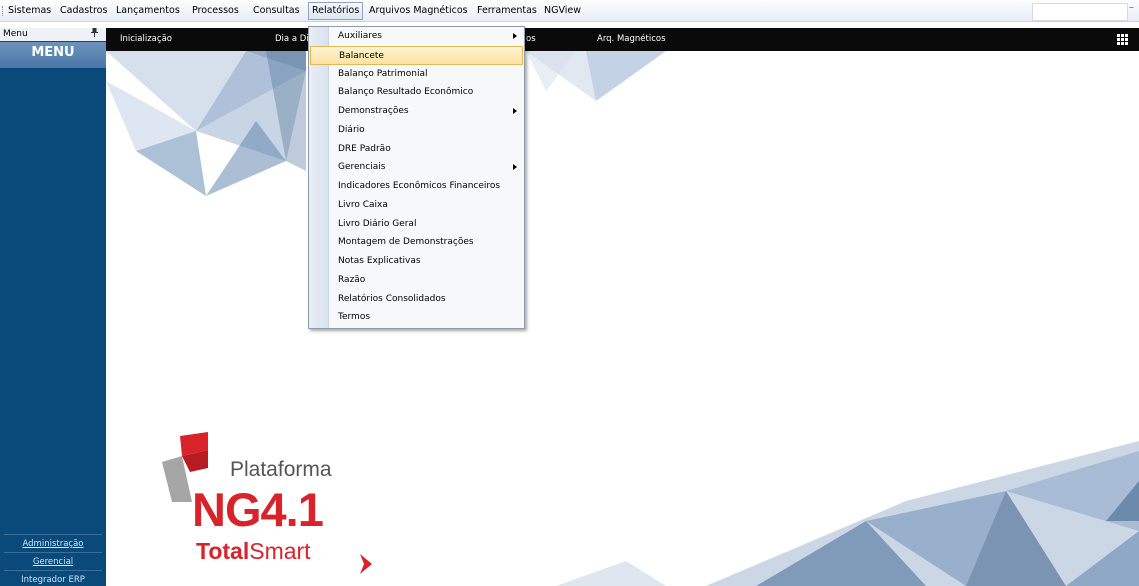  I want to click on logo-totalsmart: TotalSmart, so click(253, 551).